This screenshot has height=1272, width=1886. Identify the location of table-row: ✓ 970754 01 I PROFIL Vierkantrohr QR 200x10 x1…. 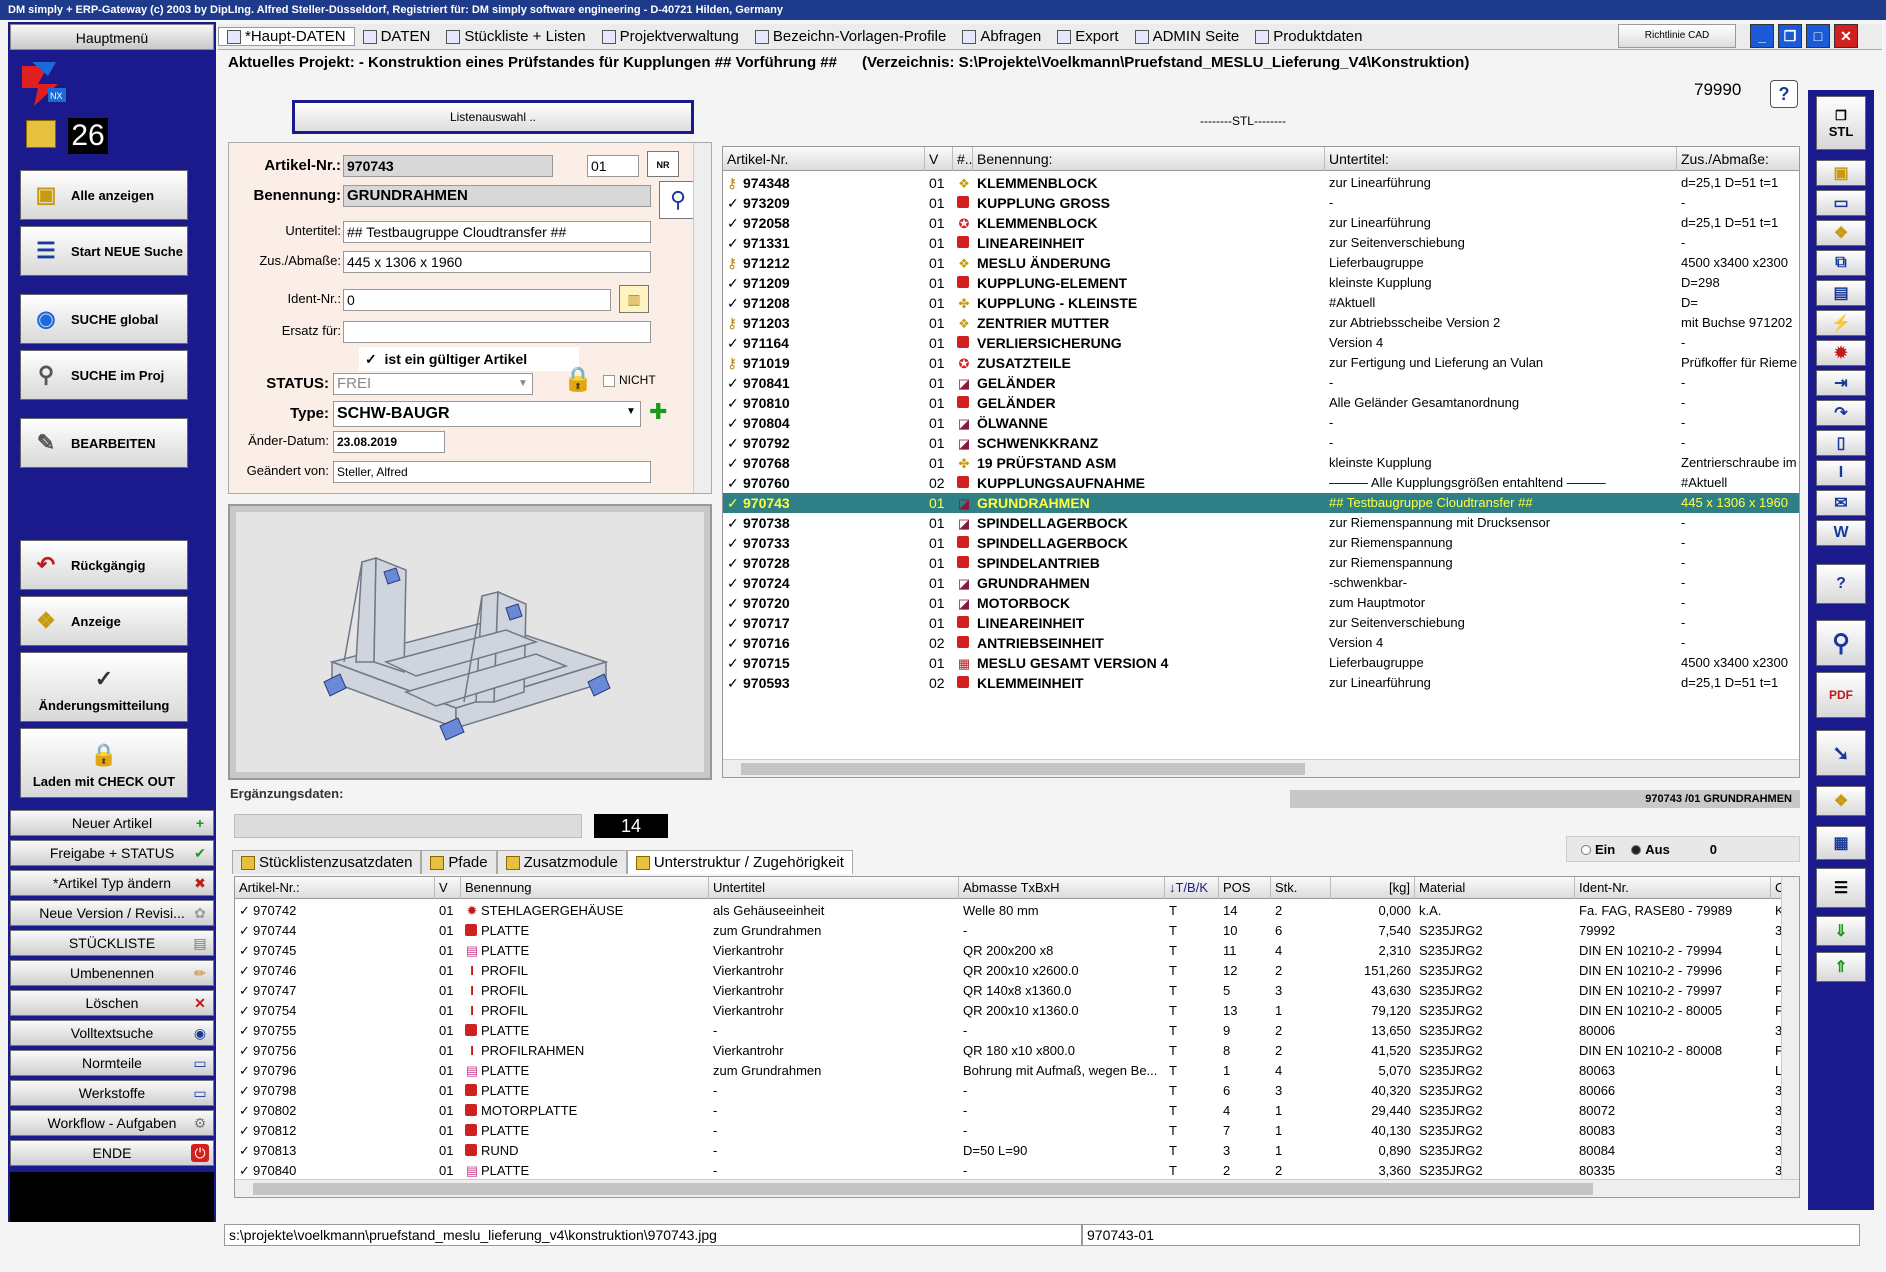
(1017, 1011).